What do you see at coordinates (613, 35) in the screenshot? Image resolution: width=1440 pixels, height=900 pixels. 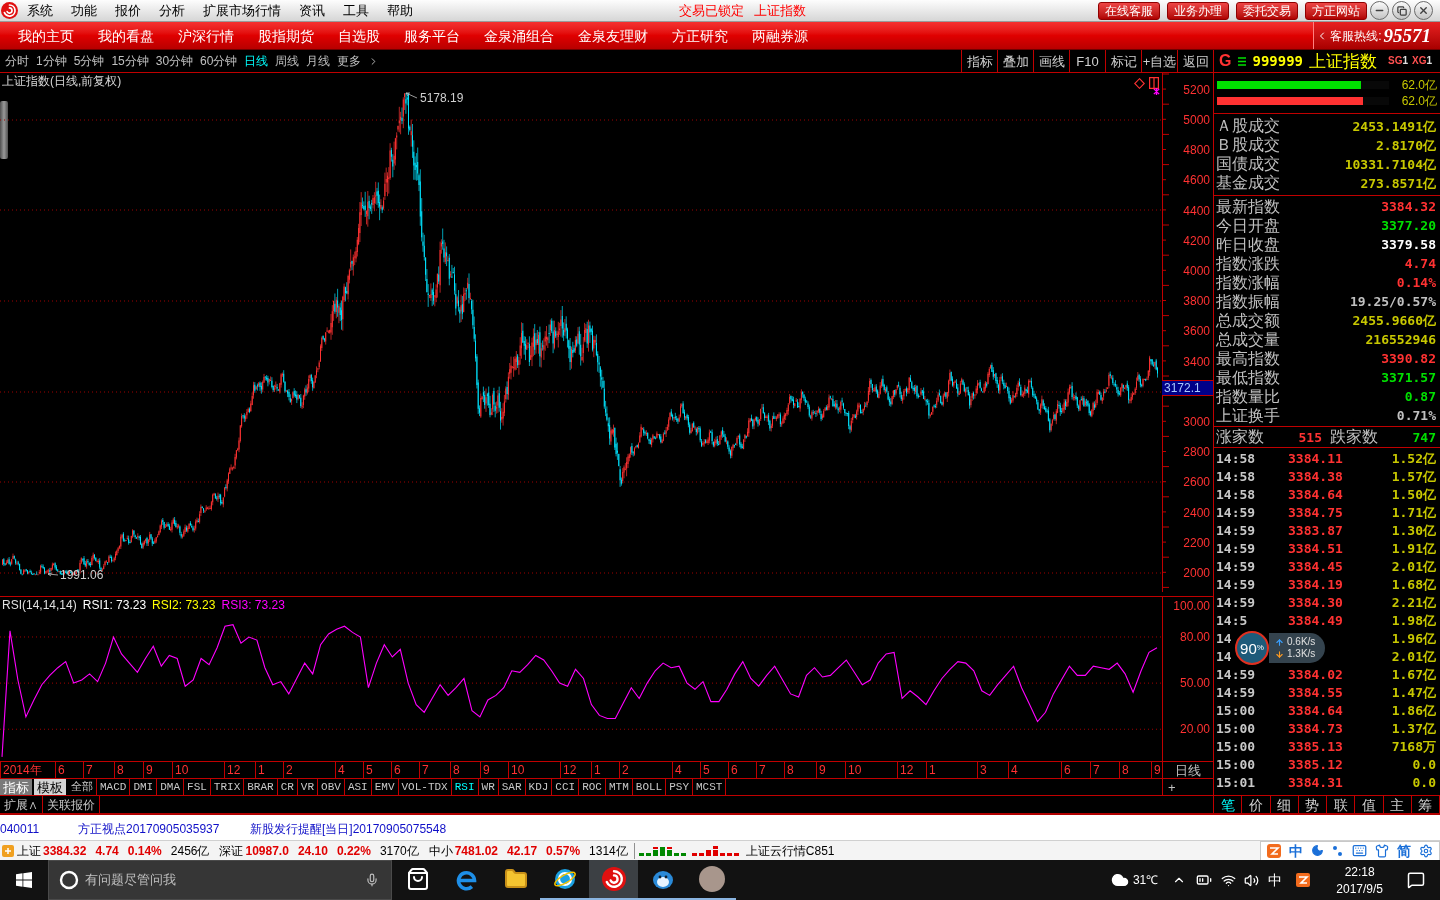 I see `nav-item: 金泉友理财` at bounding box center [613, 35].